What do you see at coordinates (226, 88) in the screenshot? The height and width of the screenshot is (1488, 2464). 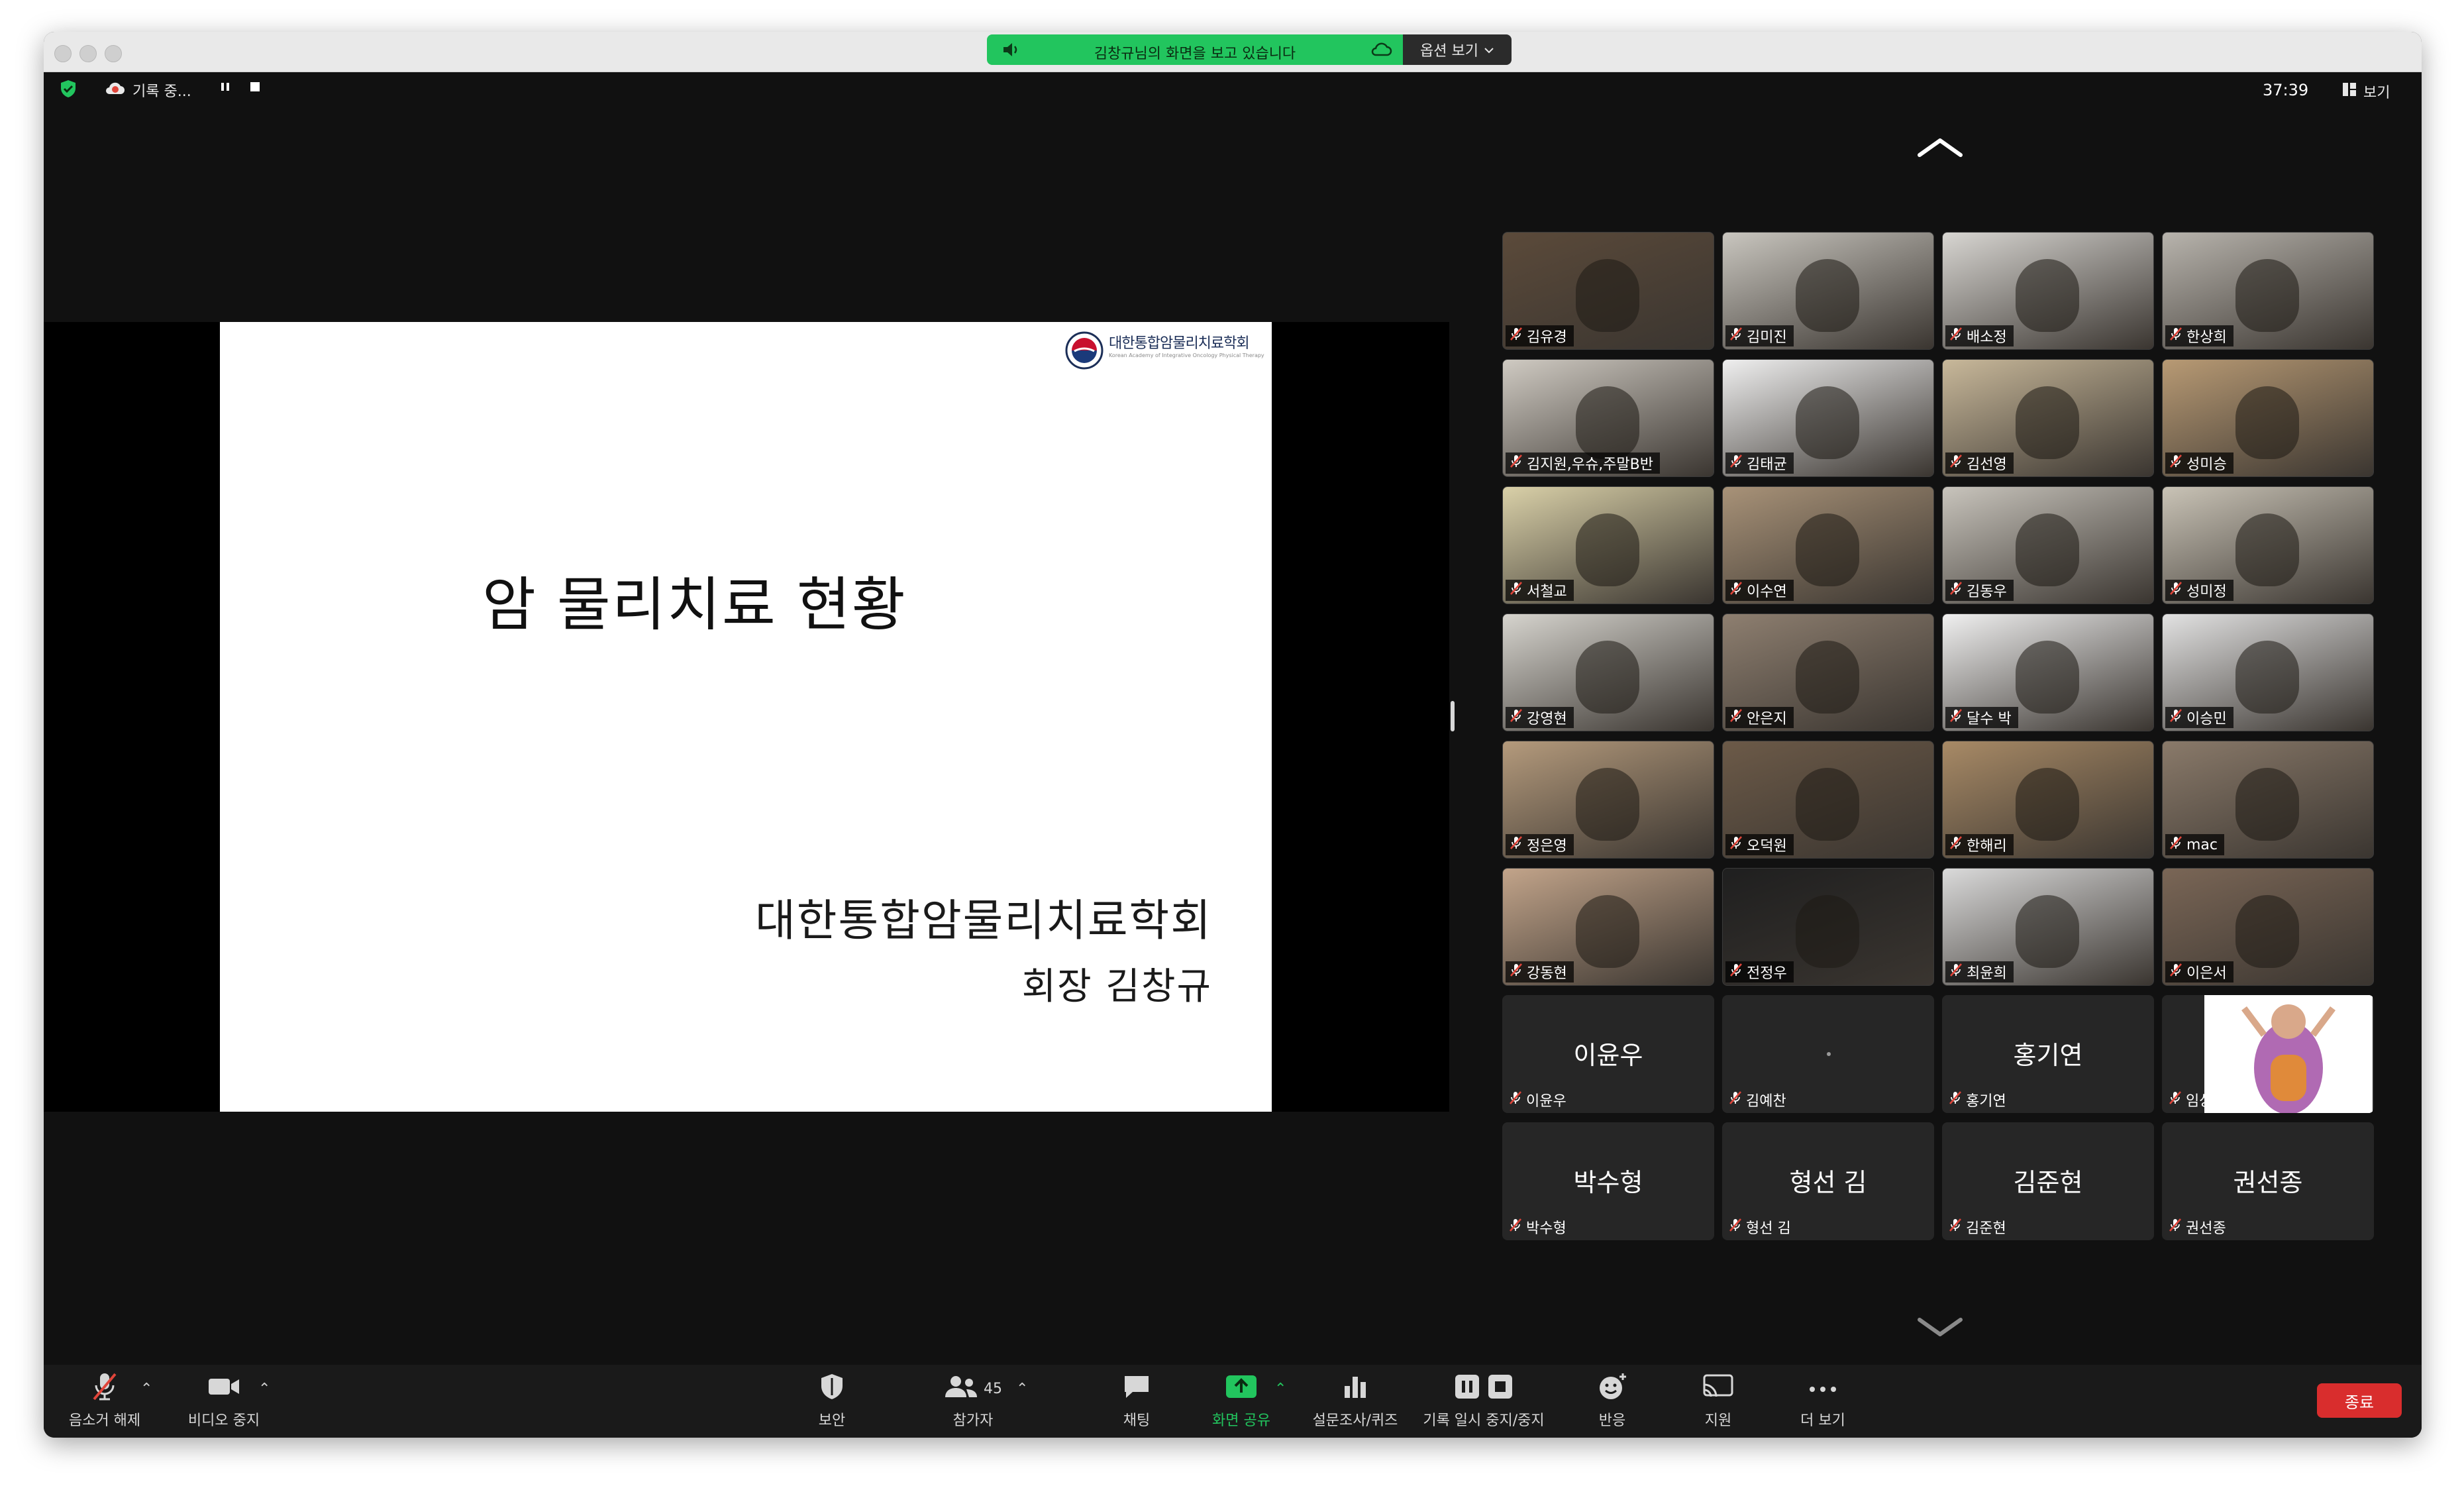 I see `pause-recording-icon` at bounding box center [226, 88].